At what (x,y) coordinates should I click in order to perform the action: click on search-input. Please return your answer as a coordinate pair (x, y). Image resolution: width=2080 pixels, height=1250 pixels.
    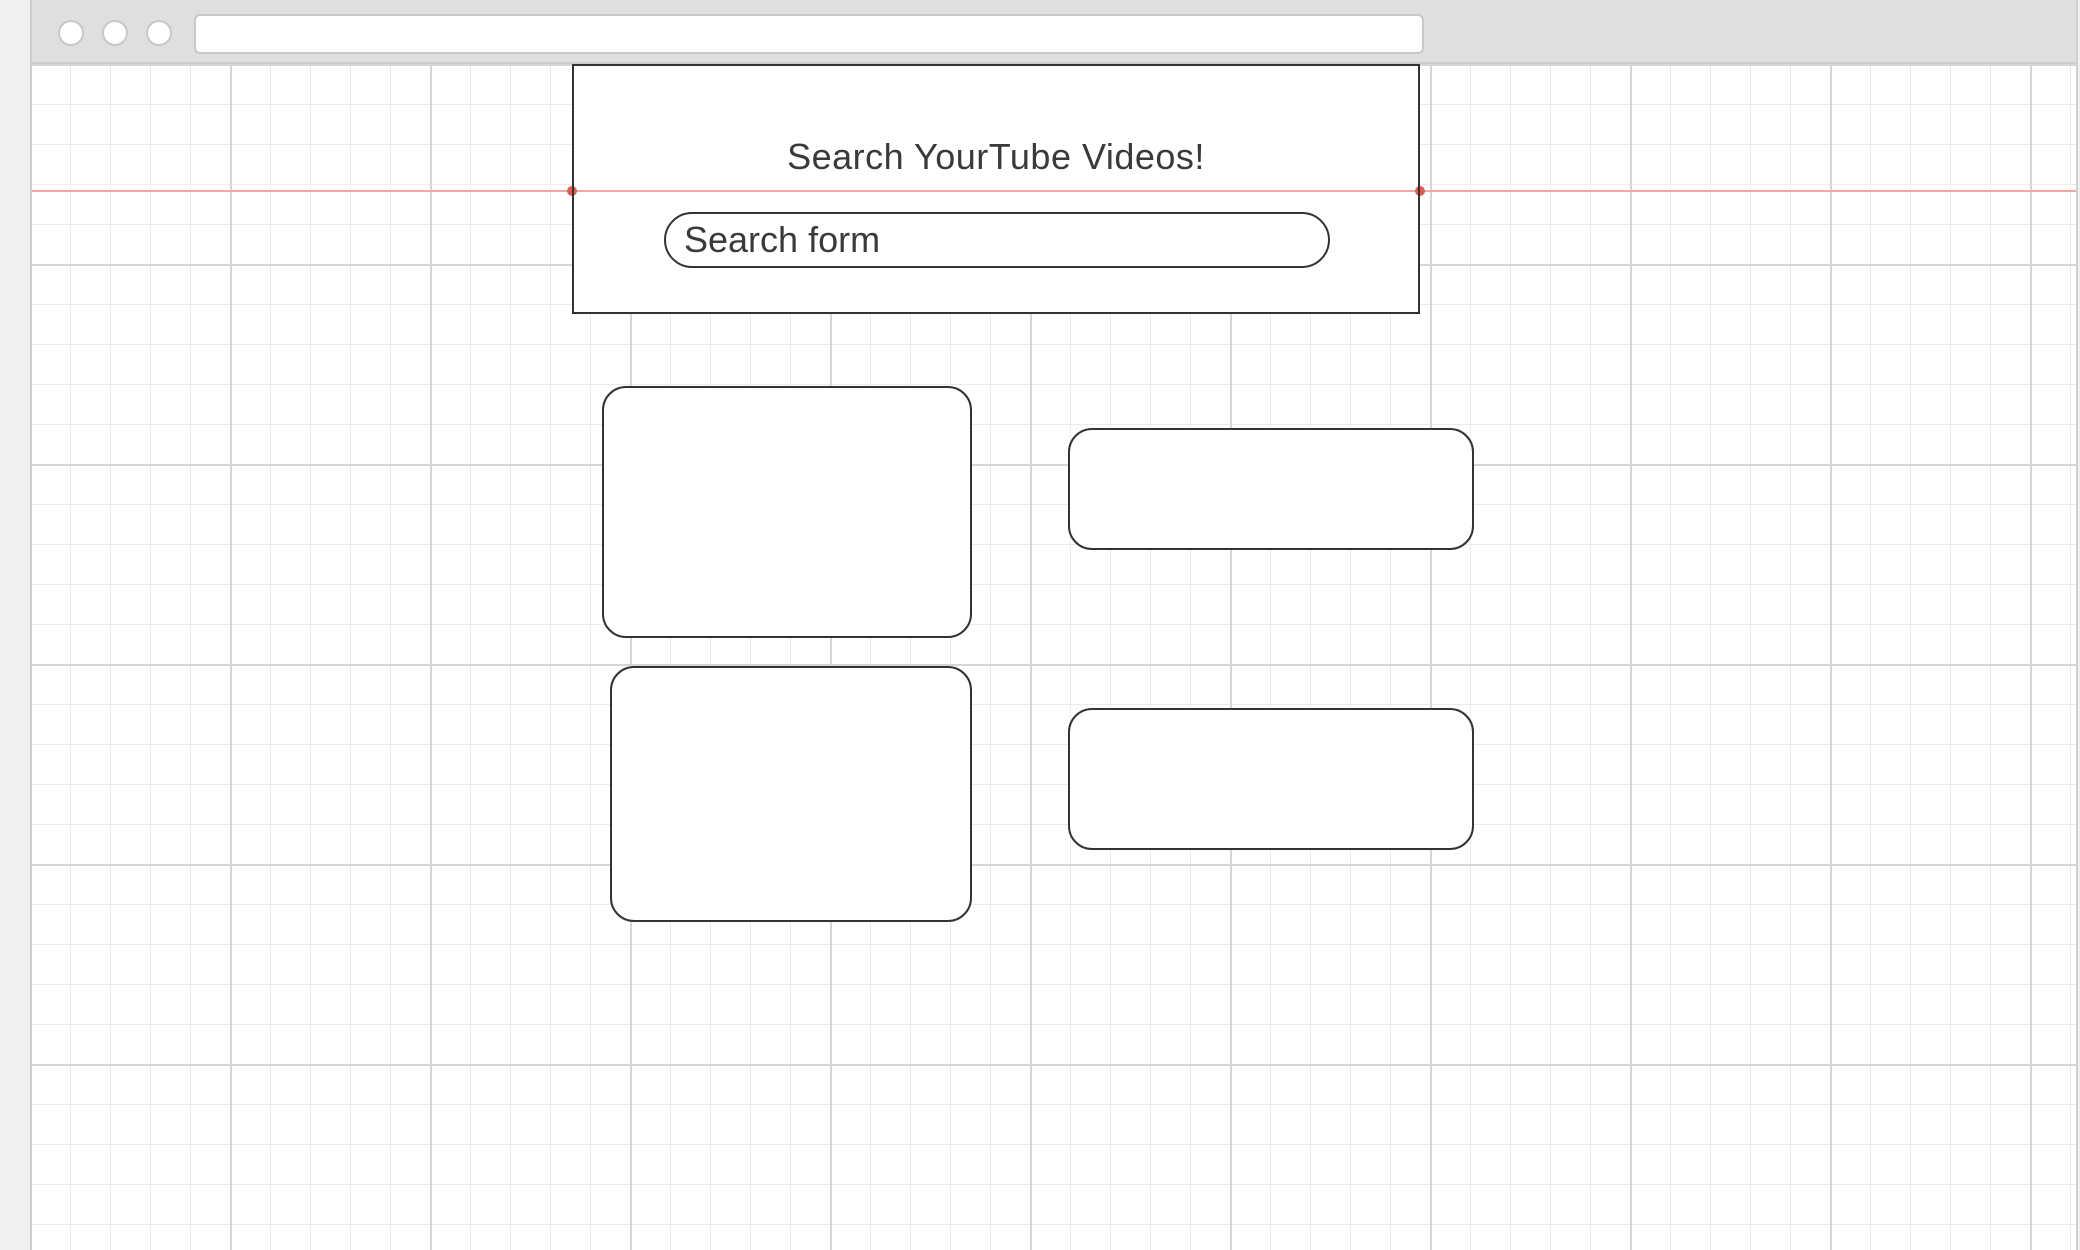
    Looking at the image, I should click on (997, 240).